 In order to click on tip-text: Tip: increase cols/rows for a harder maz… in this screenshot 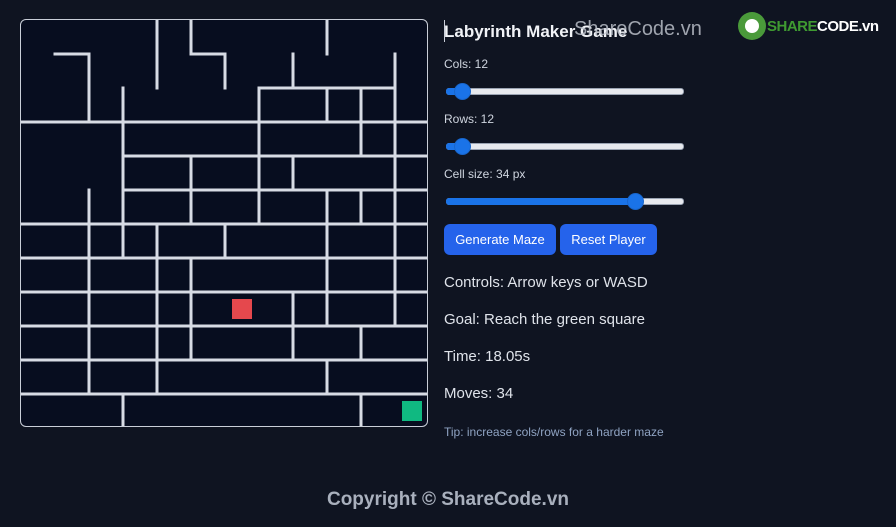, I will do `click(554, 432)`.